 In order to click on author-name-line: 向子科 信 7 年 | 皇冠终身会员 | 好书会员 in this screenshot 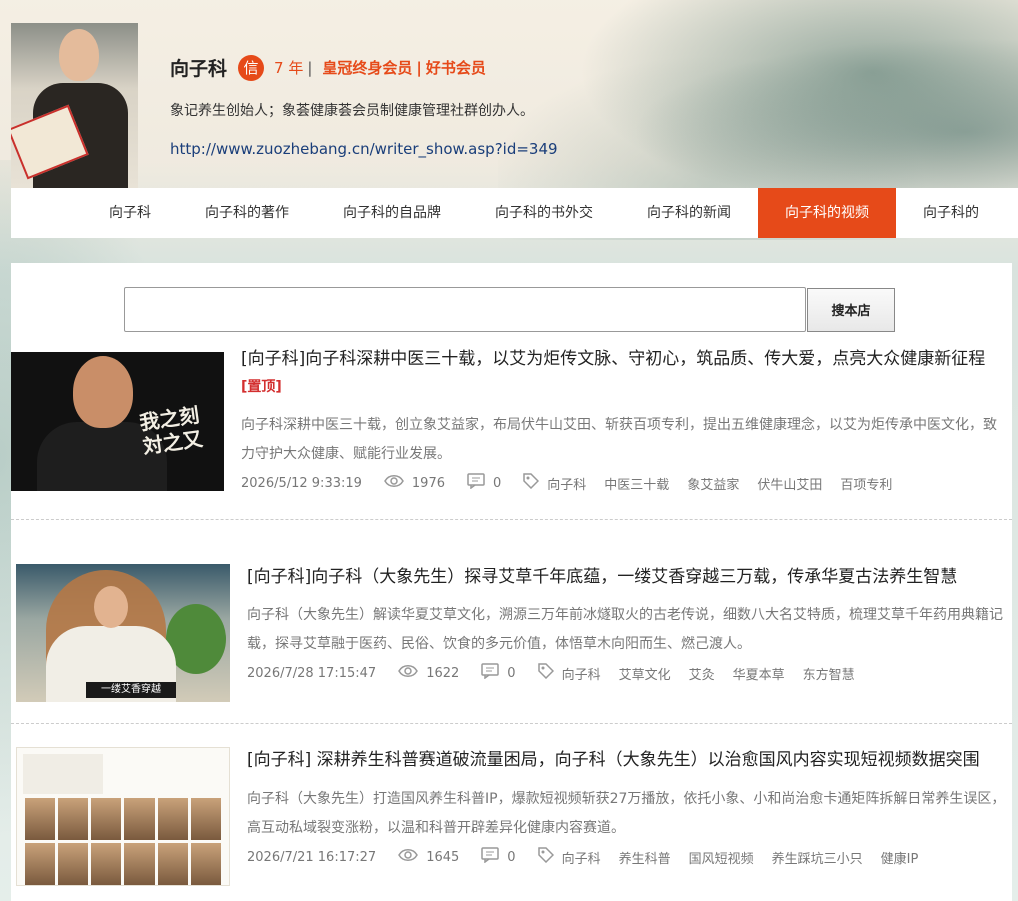, I will do `click(328, 67)`.